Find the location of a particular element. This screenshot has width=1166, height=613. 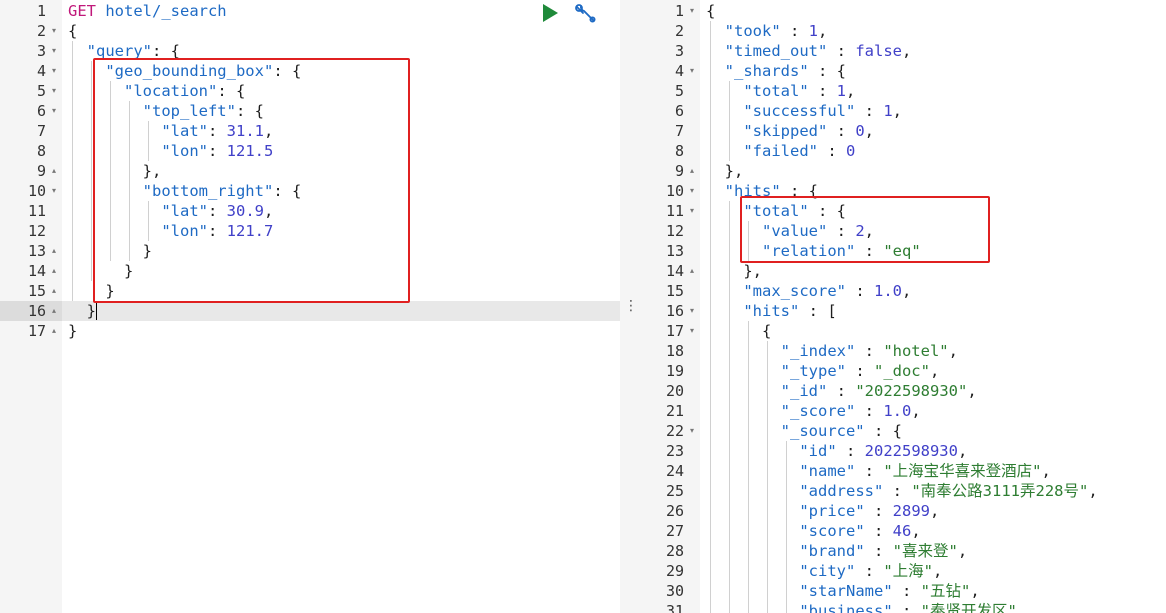

play-icon is located at coordinates (550, 13).